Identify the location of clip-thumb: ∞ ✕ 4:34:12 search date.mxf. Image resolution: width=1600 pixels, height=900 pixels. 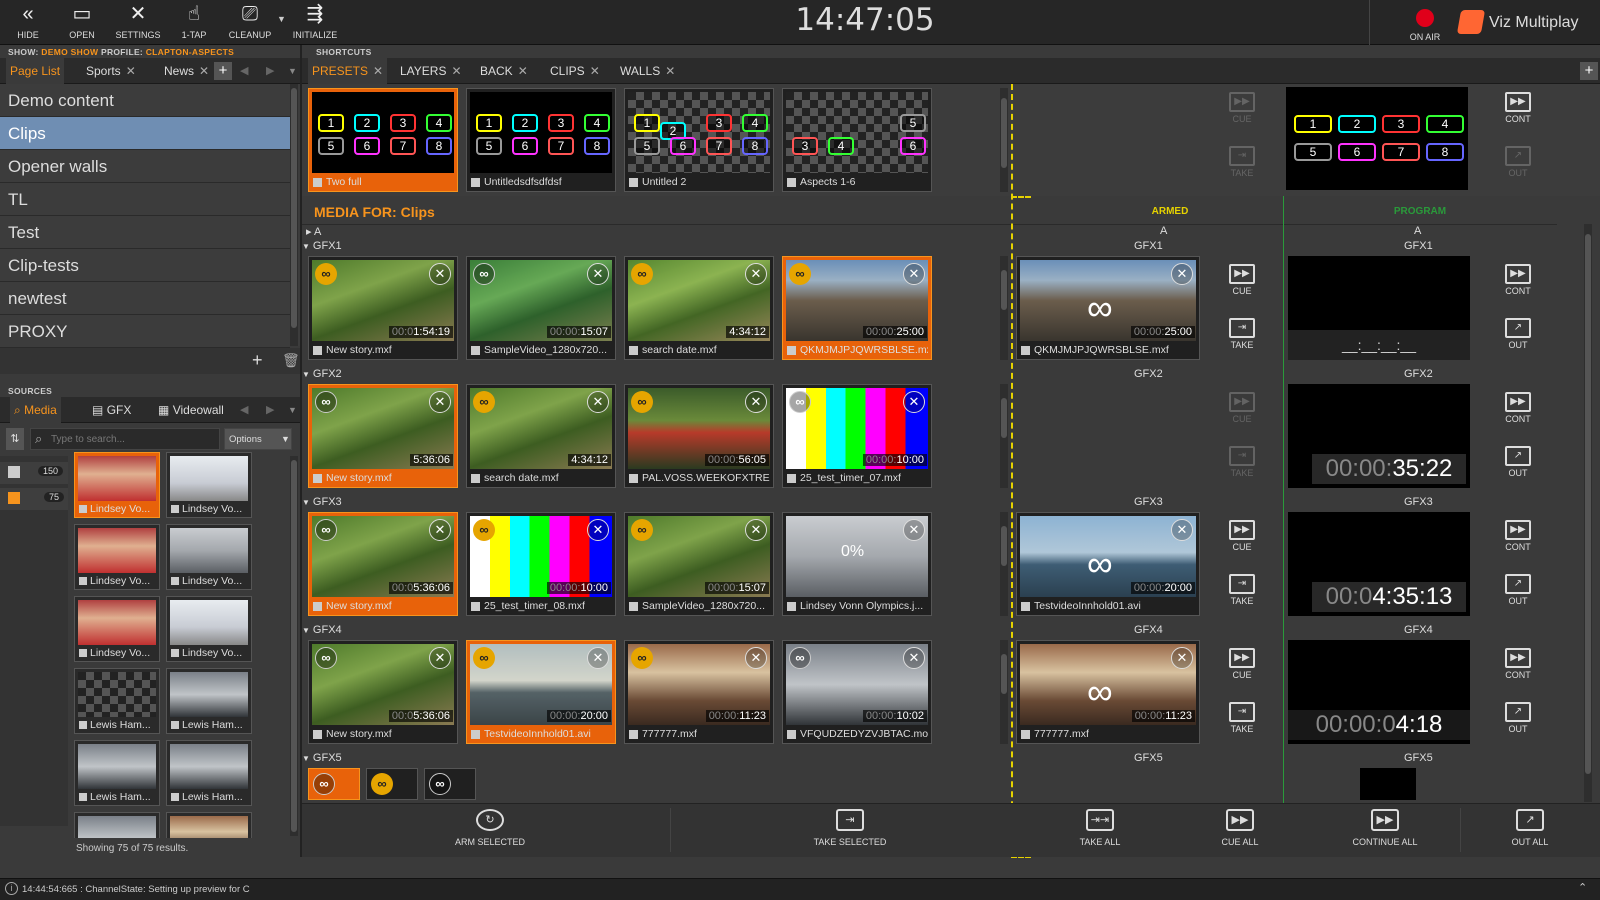
(699, 308).